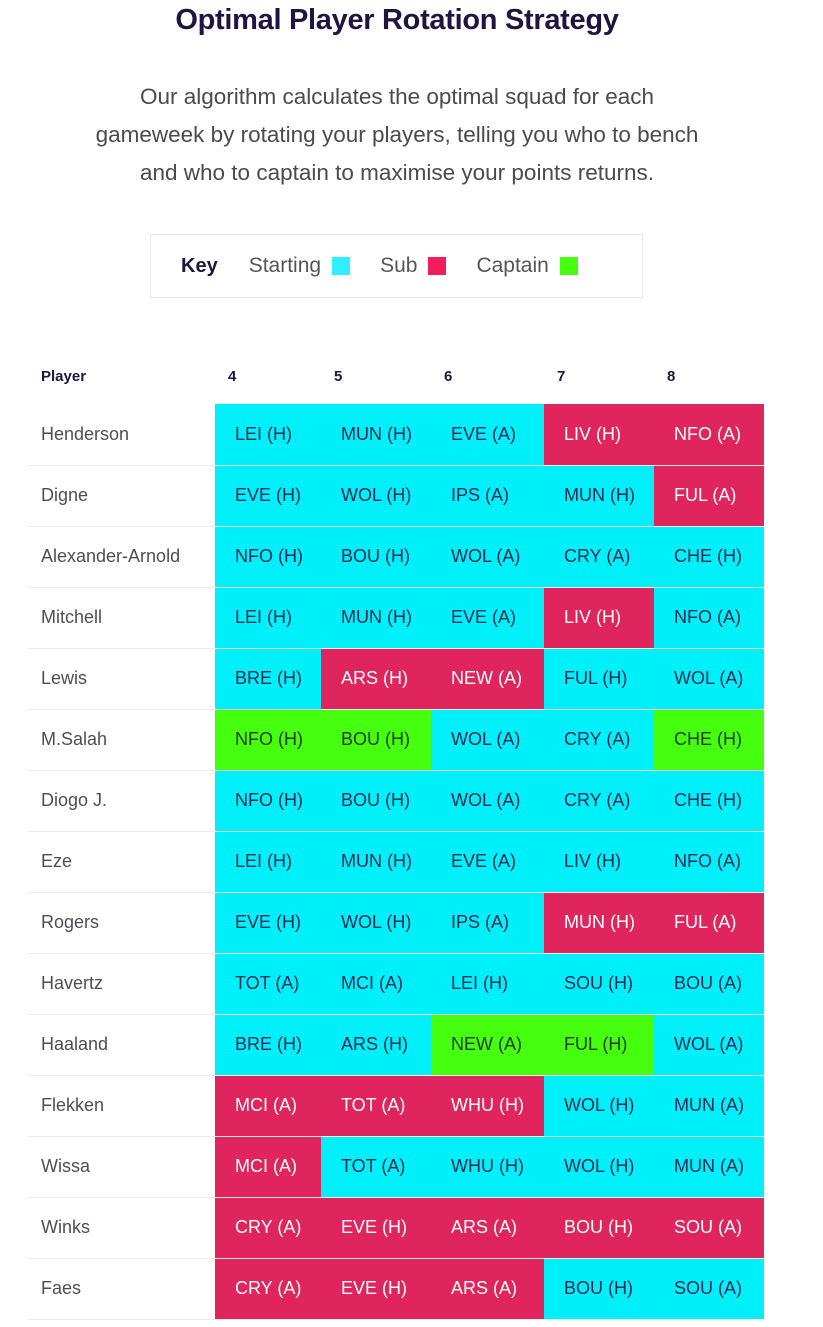  What do you see at coordinates (121, 740) in the screenshot?
I see `player-name: M.Salah` at bounding box center [121, 740].